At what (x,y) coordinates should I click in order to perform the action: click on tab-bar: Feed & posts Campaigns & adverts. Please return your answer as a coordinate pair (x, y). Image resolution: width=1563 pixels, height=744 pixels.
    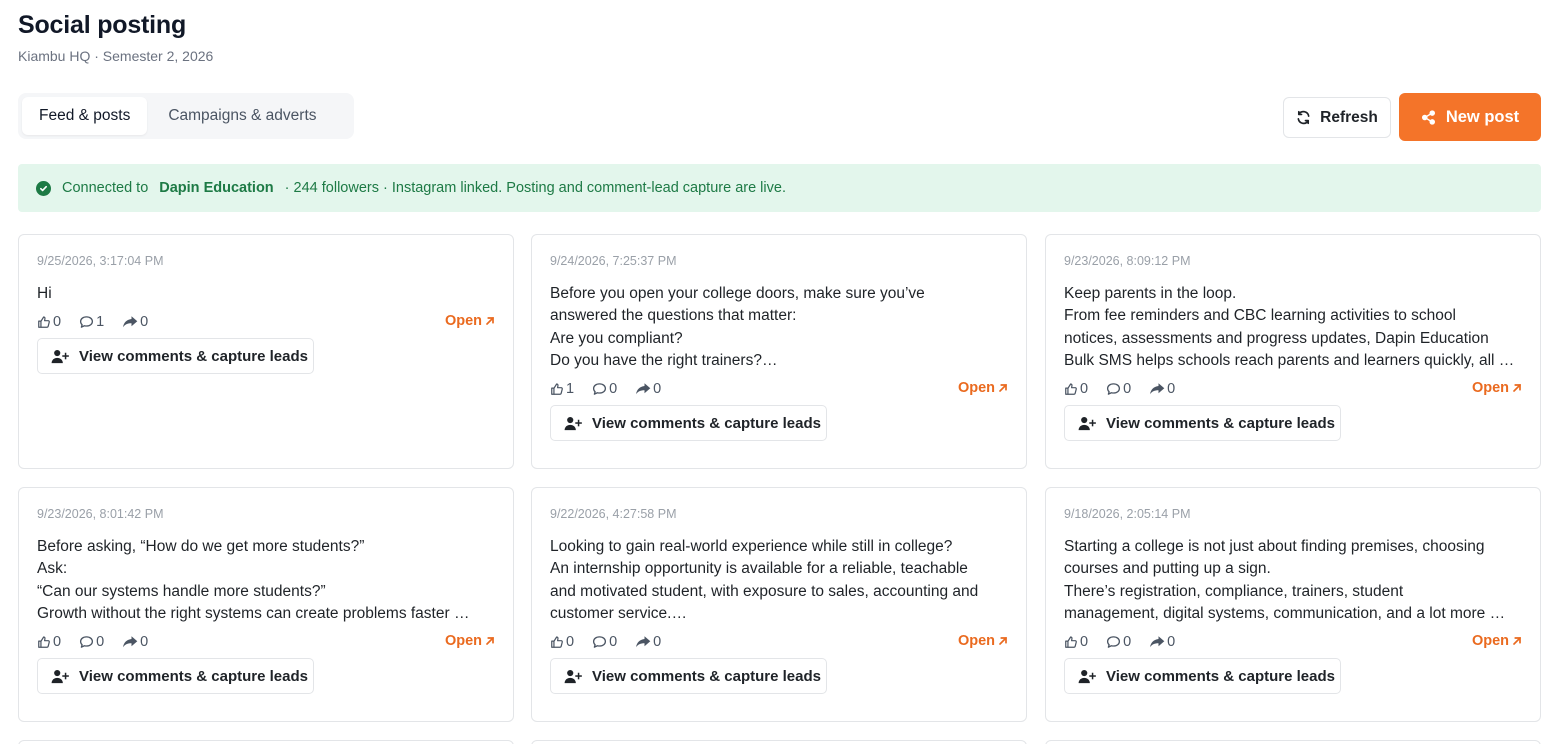
    Looking at the image, I should click on (186, 116).